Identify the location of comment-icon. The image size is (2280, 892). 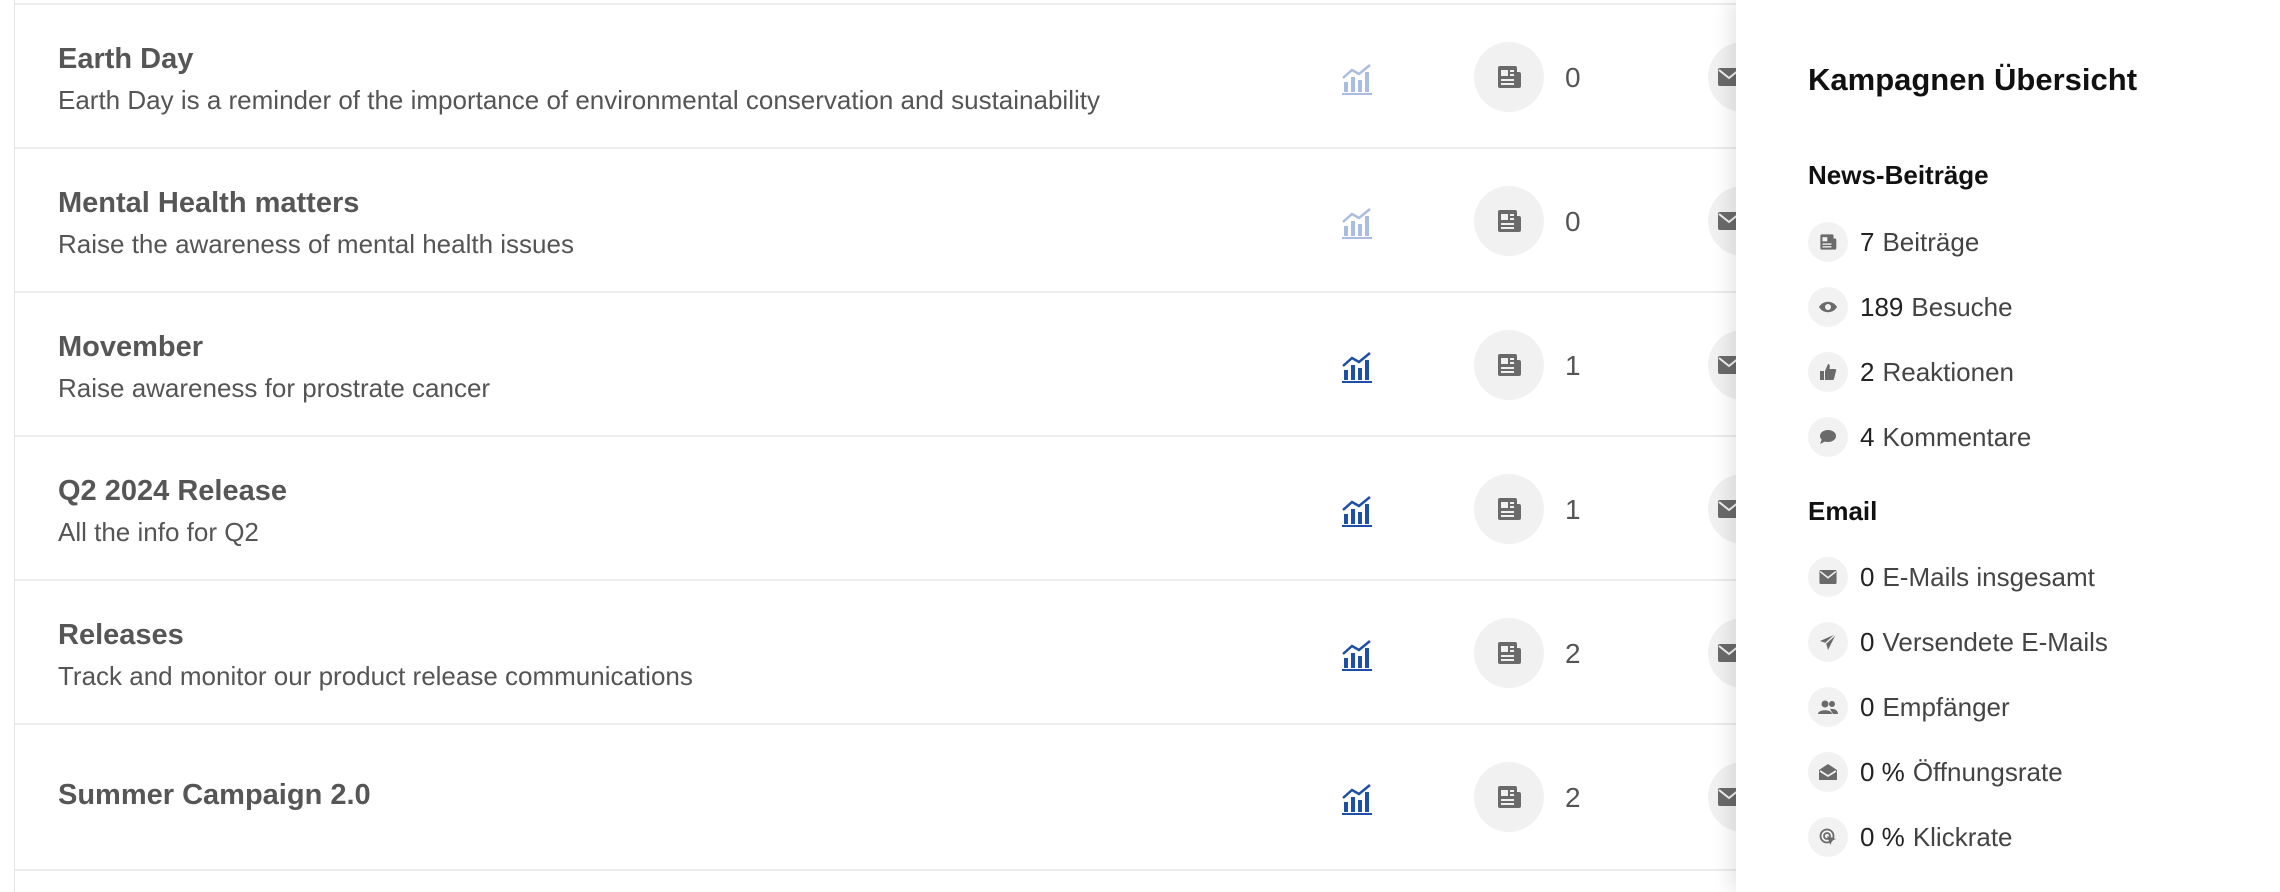
(1828, 437).